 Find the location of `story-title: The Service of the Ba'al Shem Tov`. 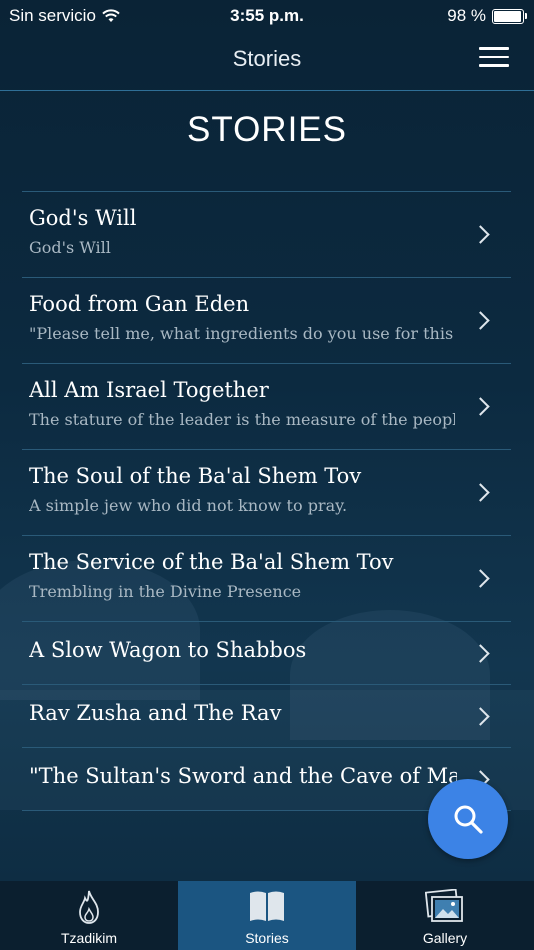

story-title: The Service of the Ba'al Shem Tov is located at coordinates (211, 562).